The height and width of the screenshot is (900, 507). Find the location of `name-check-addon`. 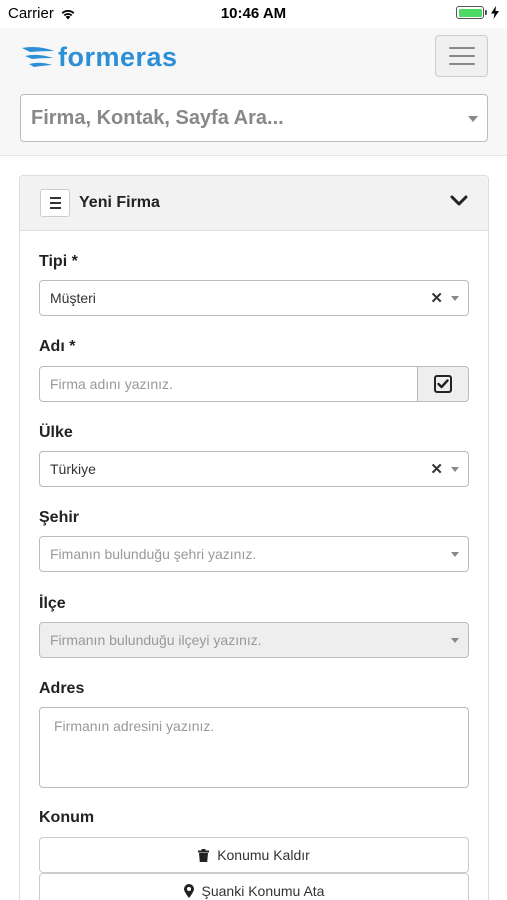

name-check-addon is located at coordinates (443, 384).